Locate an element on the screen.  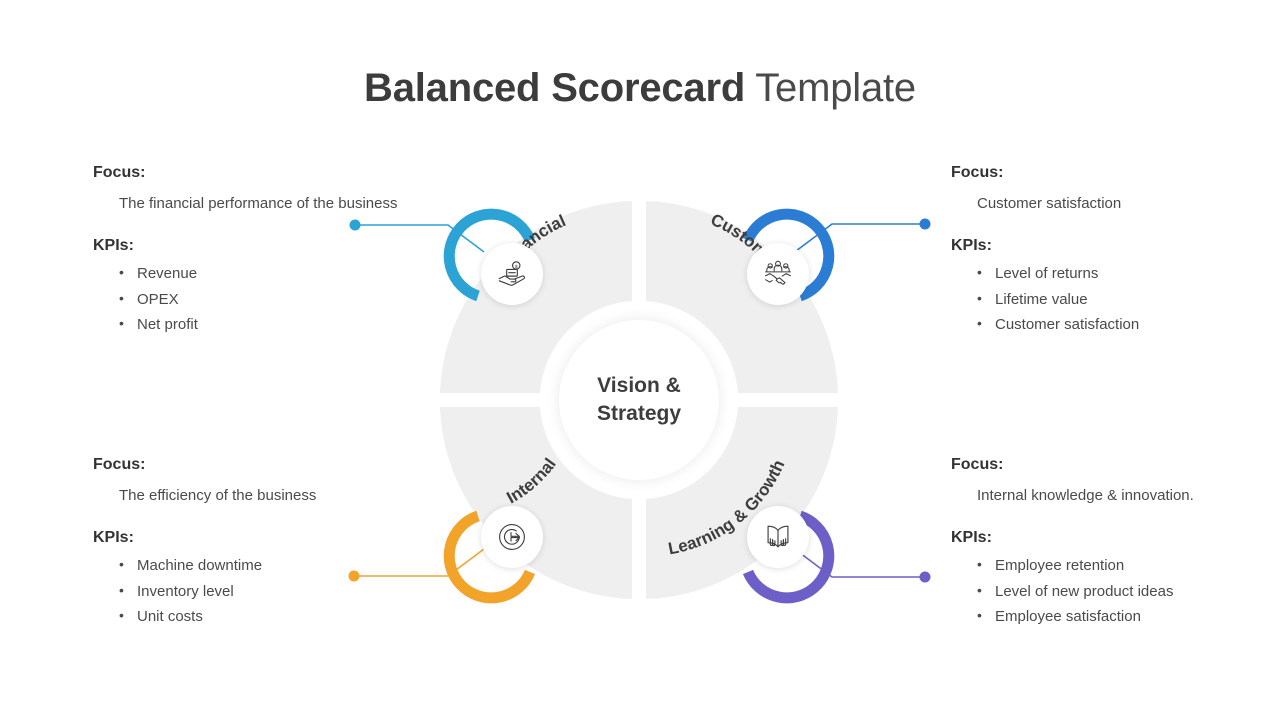
vision-strategy-text: Vision & Strategy is located at coordinates (639, 400).